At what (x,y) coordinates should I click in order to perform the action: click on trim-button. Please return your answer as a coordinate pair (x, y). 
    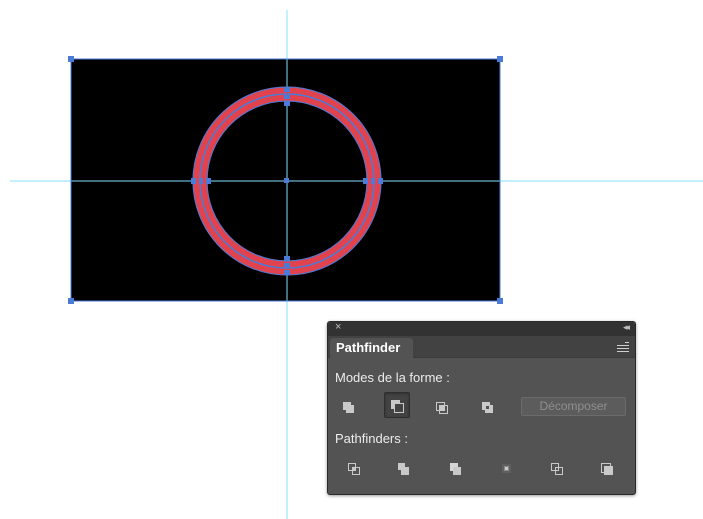
    Looking at the image, I should click on (404, 469).